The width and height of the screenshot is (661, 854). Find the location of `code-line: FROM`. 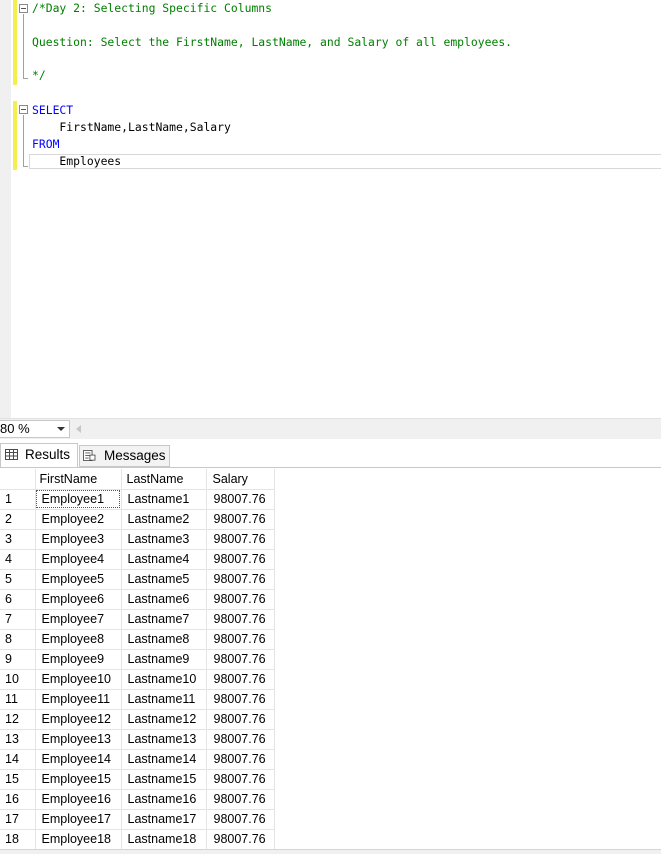

code-line: FROM is located at coordinates (45, 144).